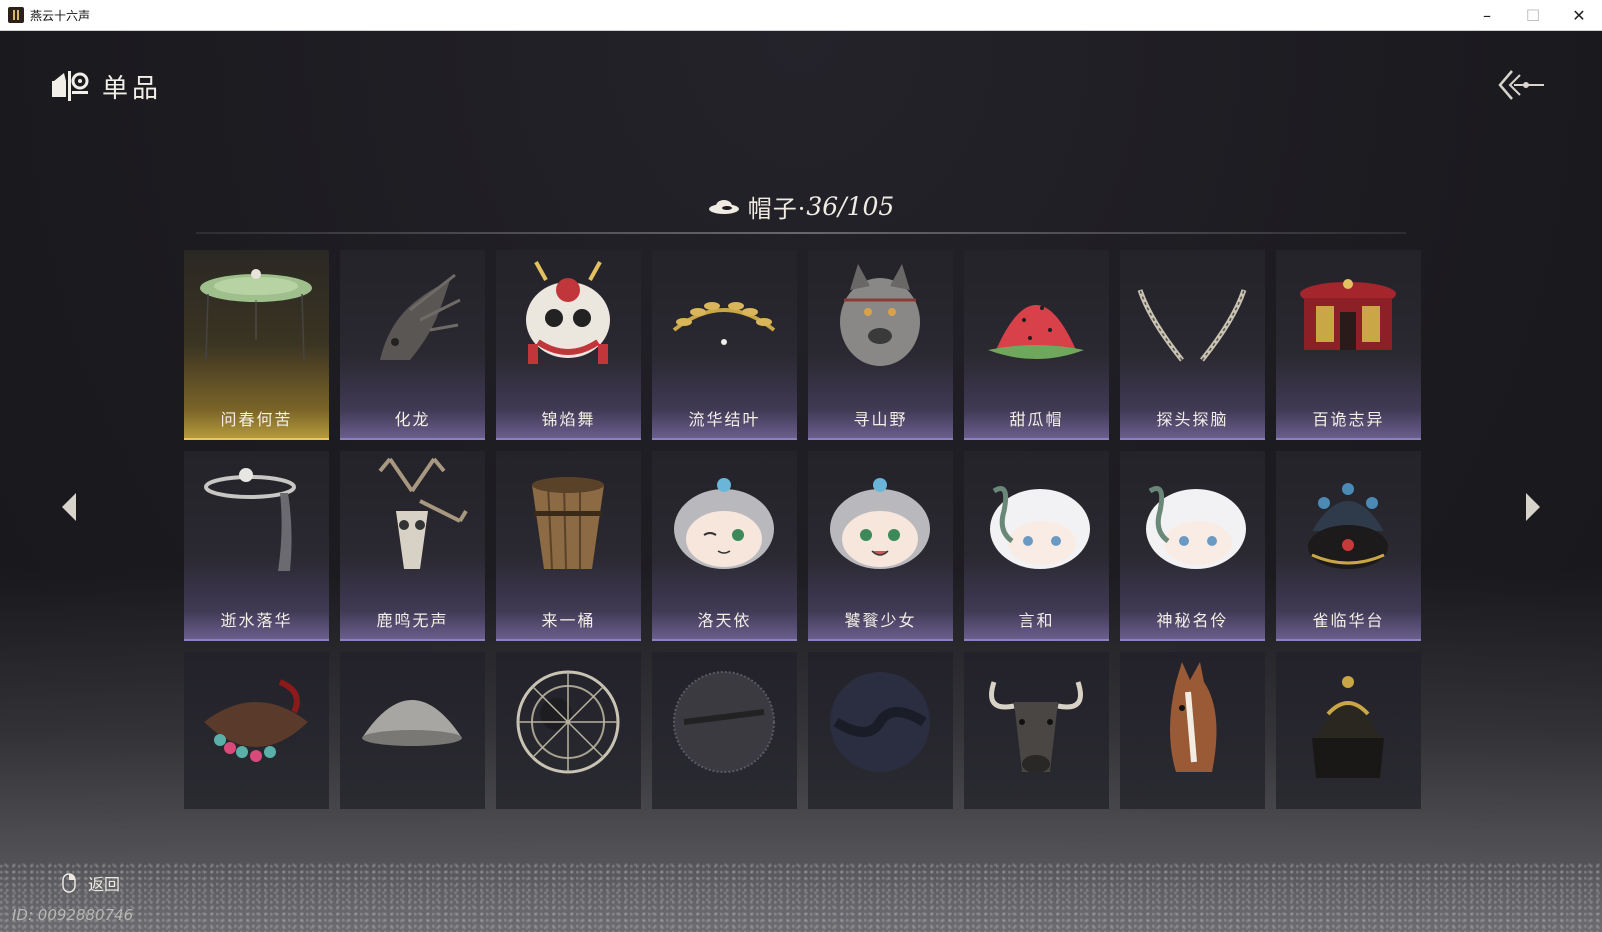 This screenshot has height=932, width=1602. Describe the element at coordinates (568, 722) in the screenshot. I see `rattan-hat-icon` at that location.